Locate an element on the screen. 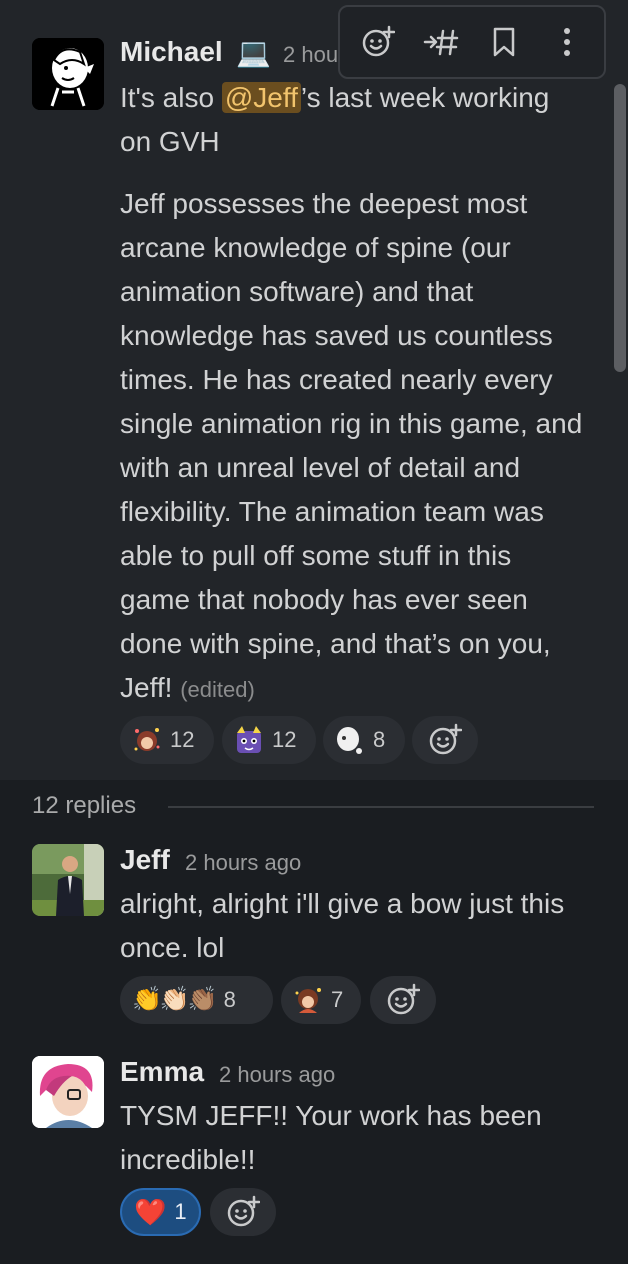 This screenshot has height=1264, width=628. bookmark-button is located at coordinates (504, 42).